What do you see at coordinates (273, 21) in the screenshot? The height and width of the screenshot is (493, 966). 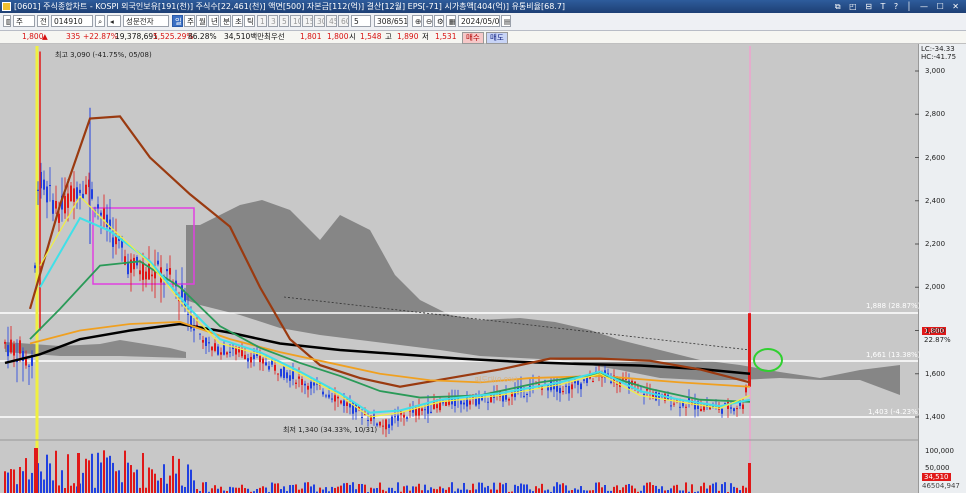 I see `interval-3: 3` at bounding box center [273, 21].